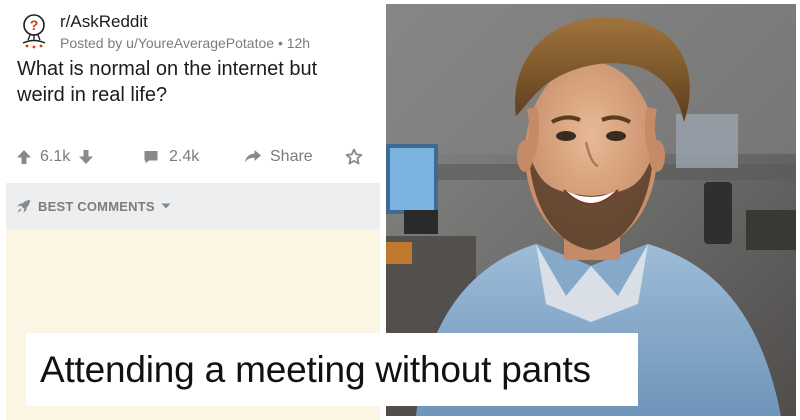 Image resolution: width=800 pixels, height=420 pixels. I want to click on upvote-arrow-icon, so click(24, 157).